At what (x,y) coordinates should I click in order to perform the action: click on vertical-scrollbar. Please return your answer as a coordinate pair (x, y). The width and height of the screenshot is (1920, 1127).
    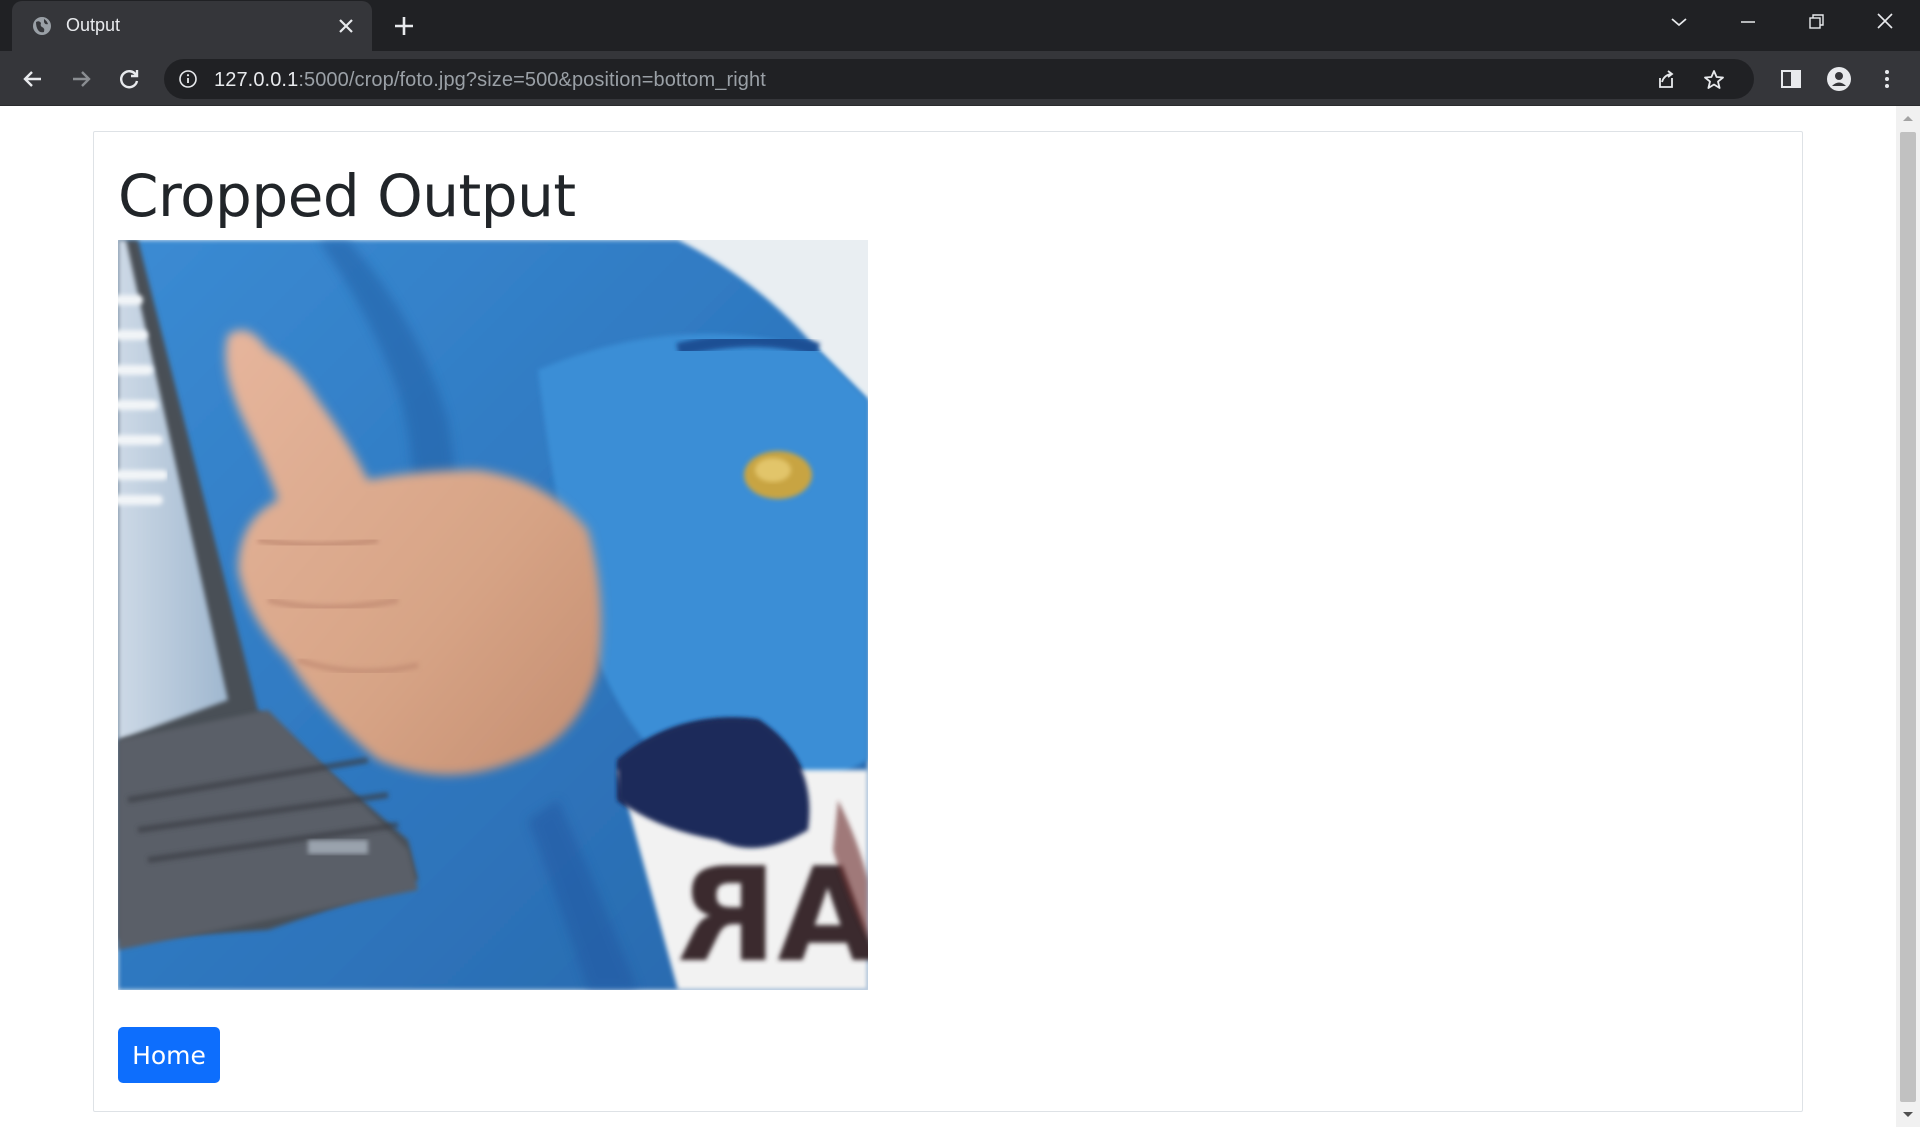
    Looking at the image, I should click on (1908, 616).